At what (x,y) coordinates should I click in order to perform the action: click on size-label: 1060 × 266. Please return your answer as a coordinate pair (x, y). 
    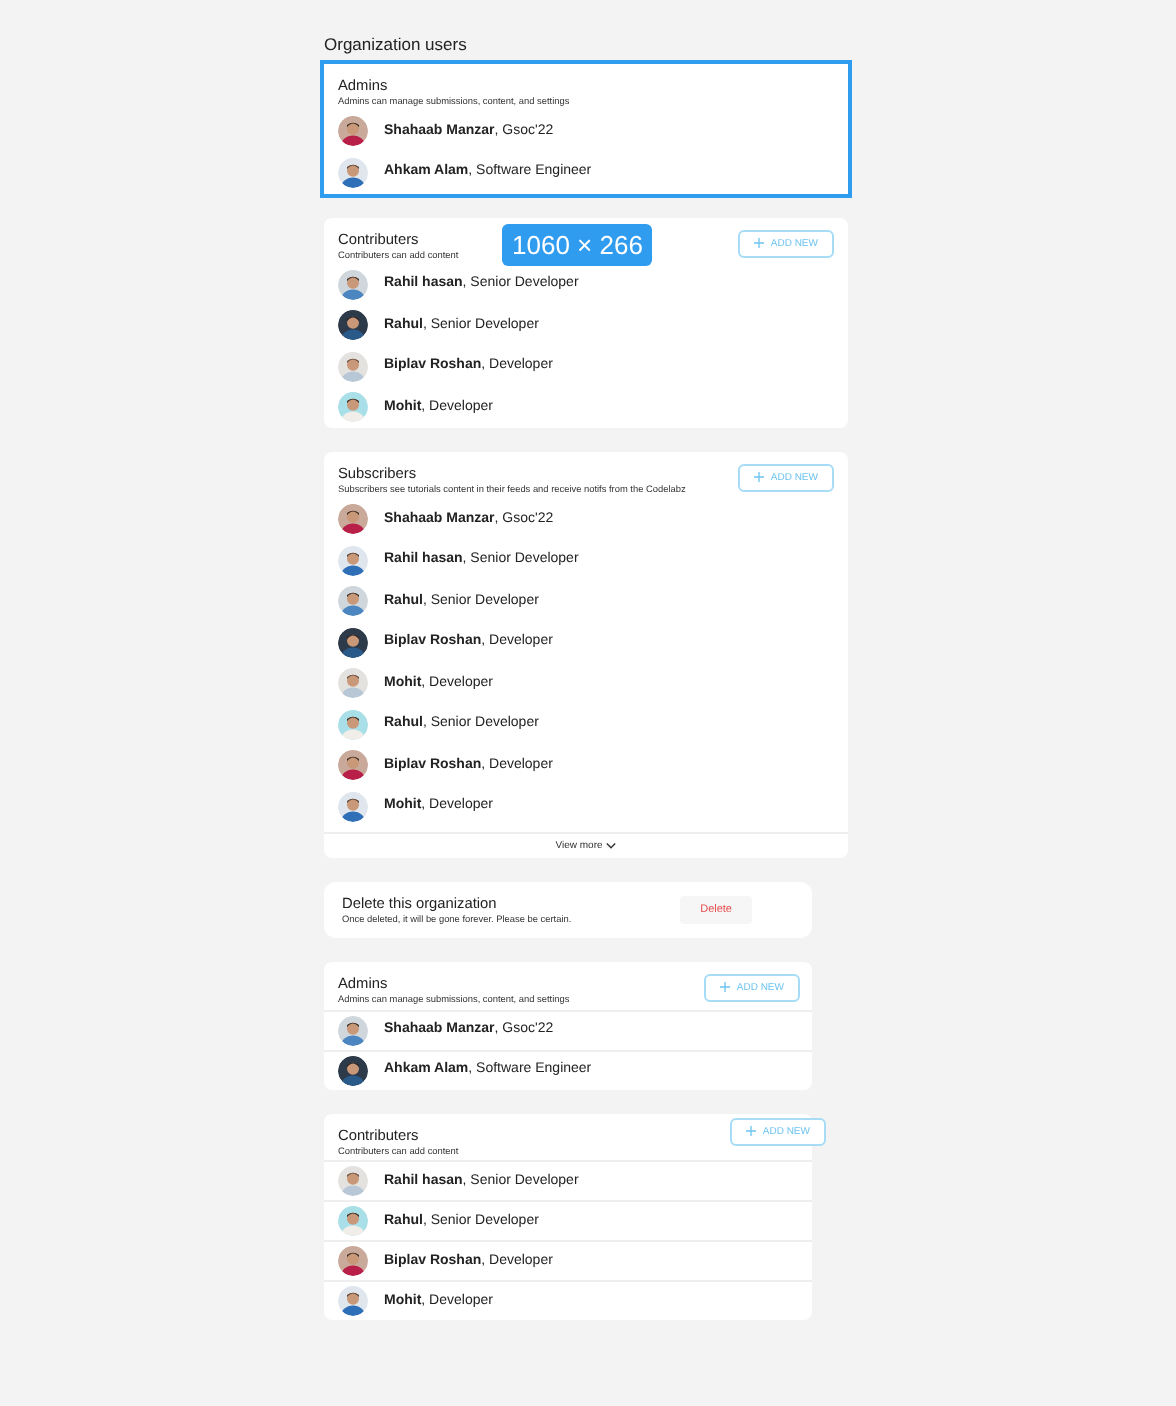
    Looking at the image, I should click on (577, 245).